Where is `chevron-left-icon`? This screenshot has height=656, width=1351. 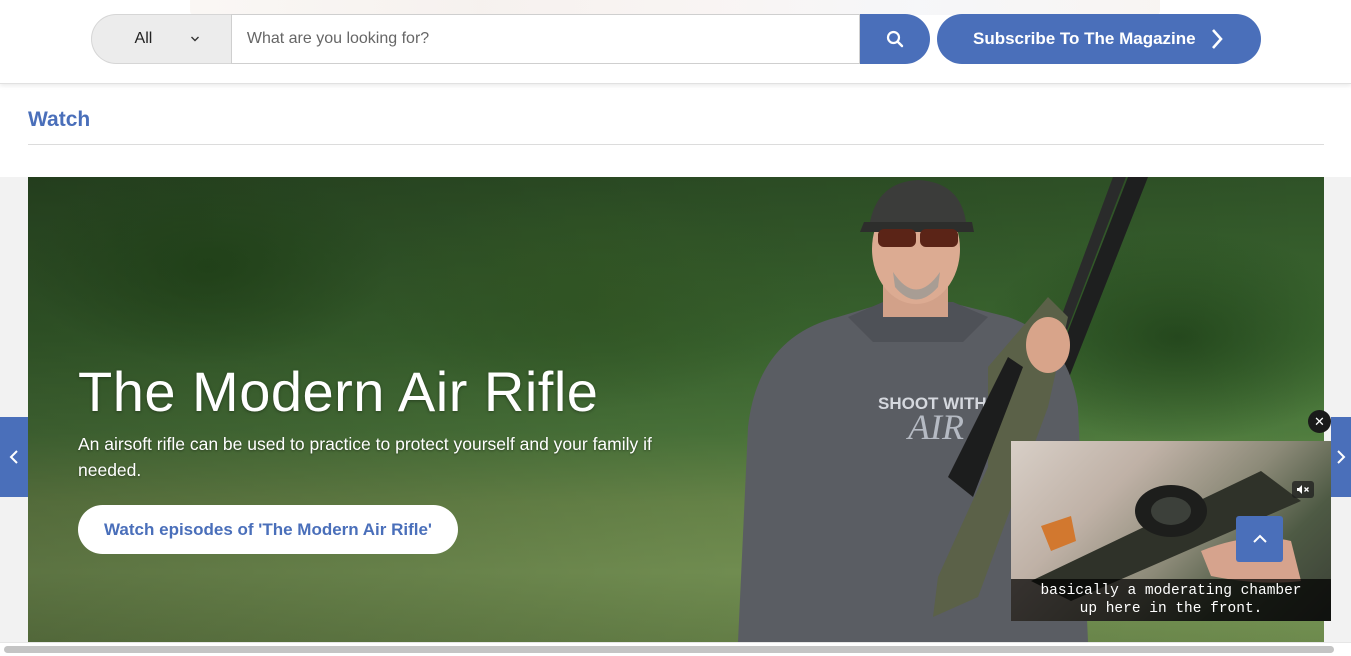
chevron-left-icon is located at coordinates (13, 457).